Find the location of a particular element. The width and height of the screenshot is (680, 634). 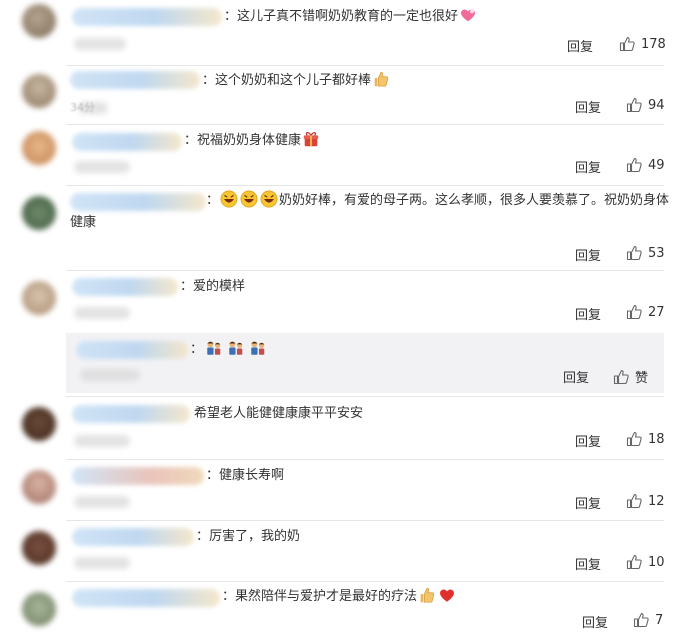

comment-actions: 回复 53 is located at coordinates (340, 255).